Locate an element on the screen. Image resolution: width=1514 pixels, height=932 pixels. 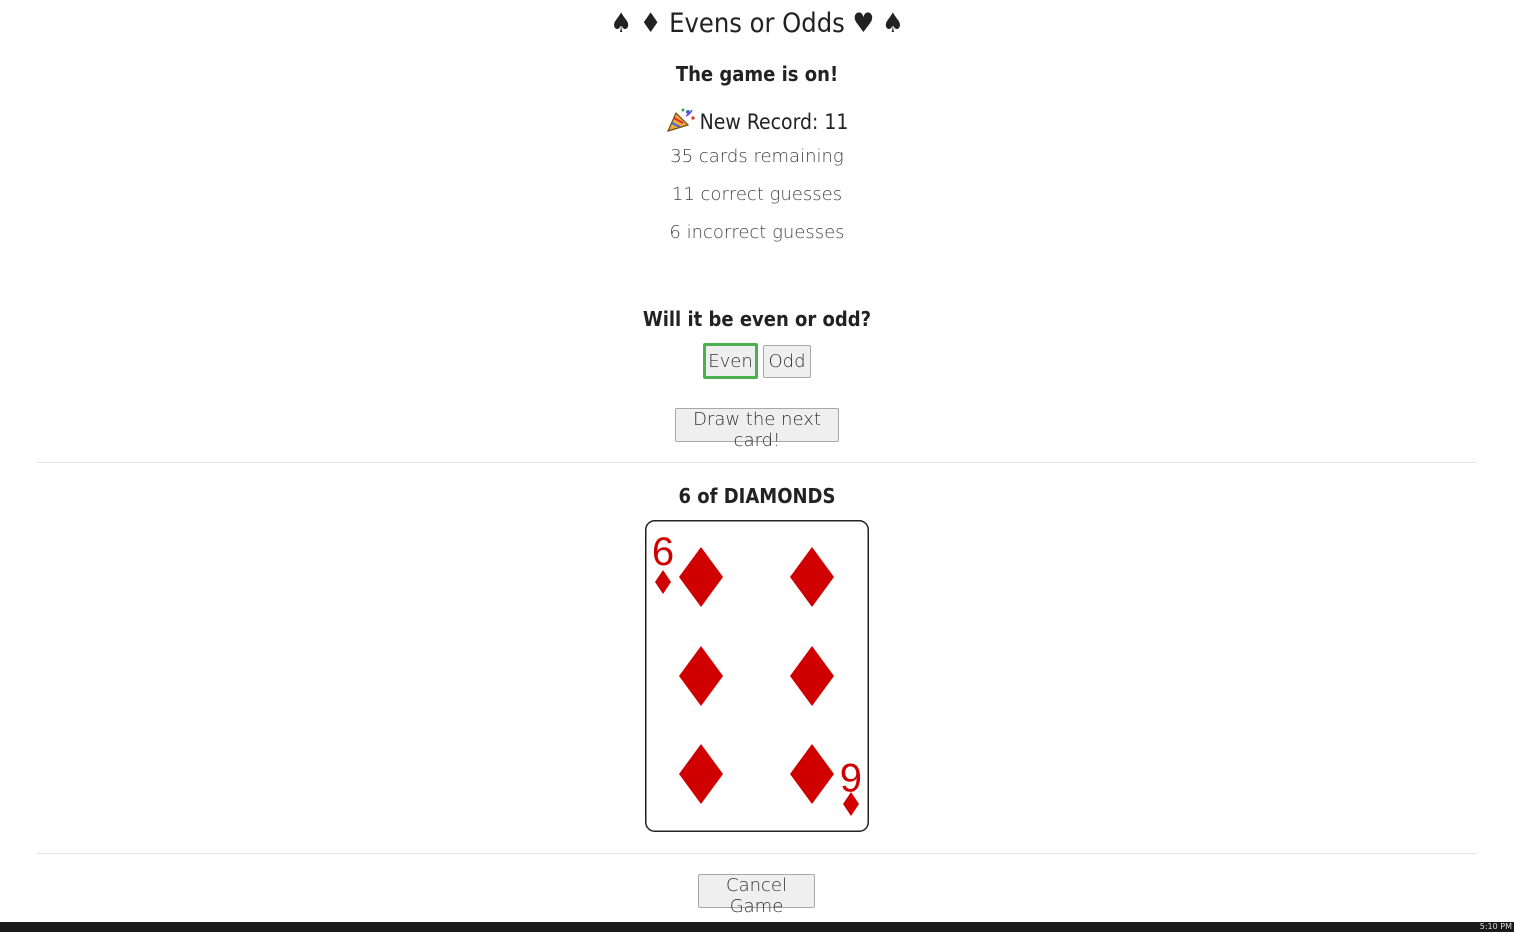
taskbar: 5:10 PM is located at coordinates (757, 927).